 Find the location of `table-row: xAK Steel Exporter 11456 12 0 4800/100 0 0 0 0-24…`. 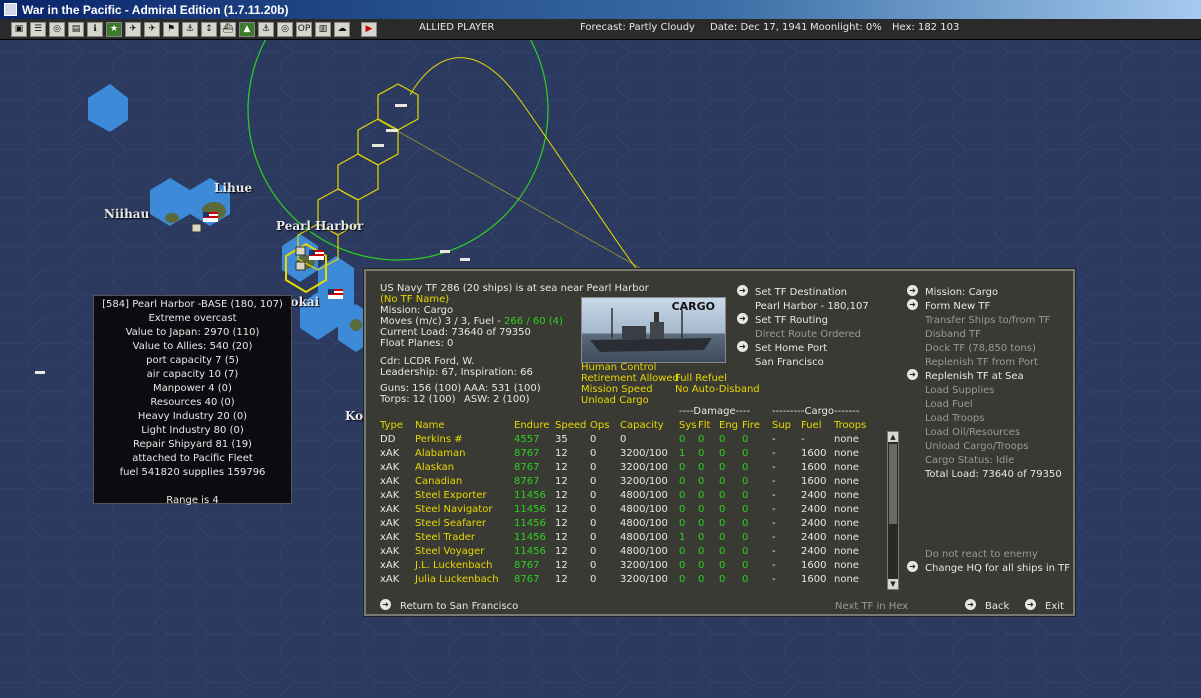

table-row: xAK Steel Exporter 11456 12 0 4800/100 0 0 0 0-24… is located at coordinates (632, 495).